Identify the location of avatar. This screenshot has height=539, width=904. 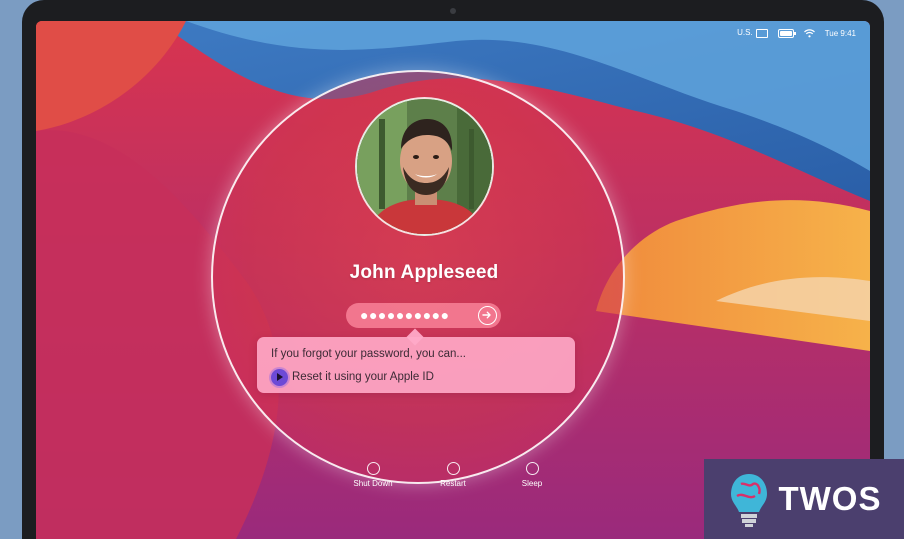
(424, 166).